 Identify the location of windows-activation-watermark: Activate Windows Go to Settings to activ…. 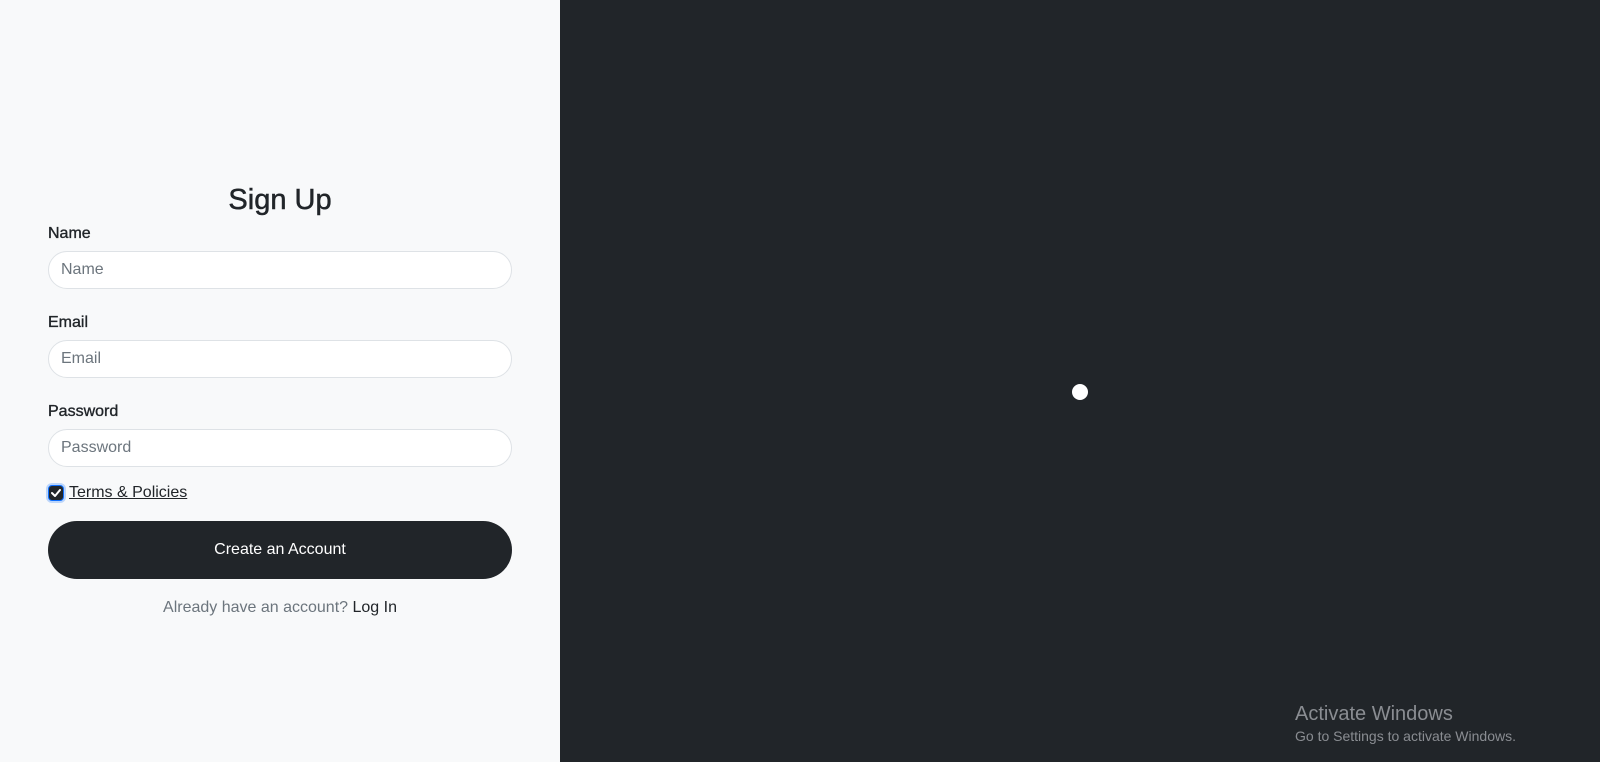
(1405, 724).